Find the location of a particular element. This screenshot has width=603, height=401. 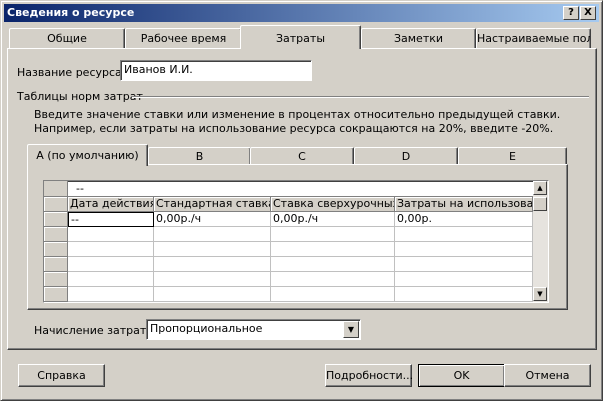

help-button: Справка is located at coordinates (61, 375).